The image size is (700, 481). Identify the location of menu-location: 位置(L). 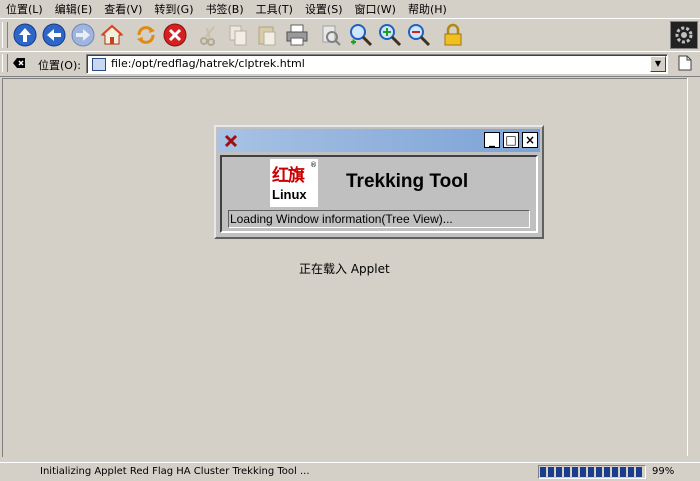
(24, 9).